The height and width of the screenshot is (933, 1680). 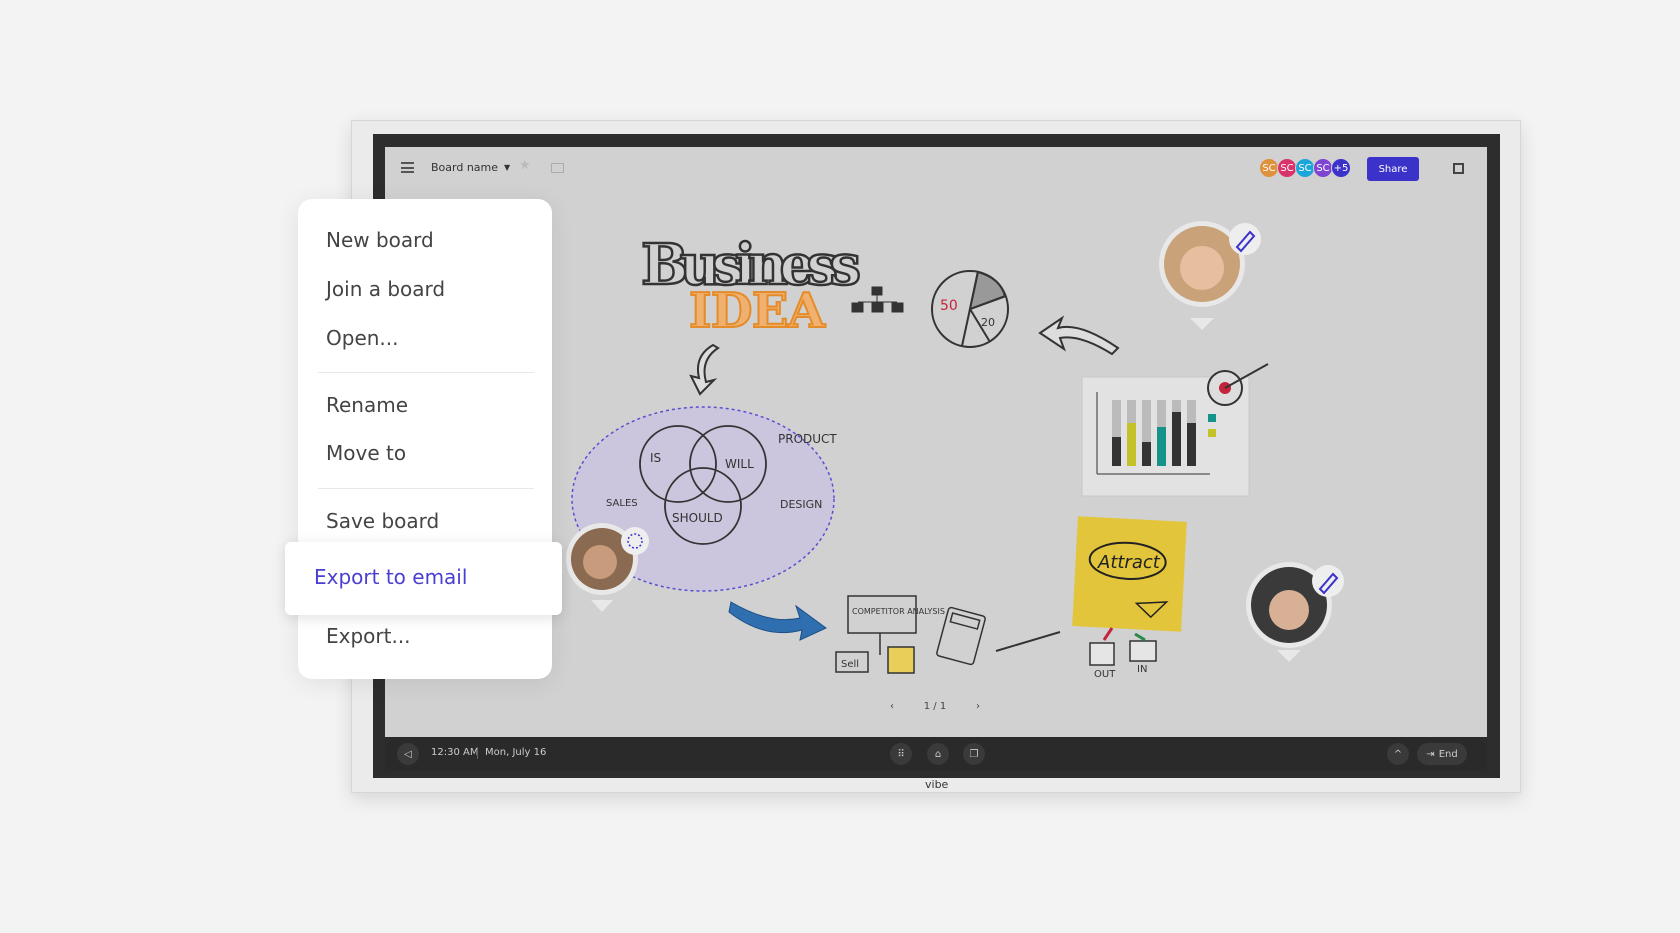 I want to click on menu-item-rename: Rename, so click(x=367, y=405).